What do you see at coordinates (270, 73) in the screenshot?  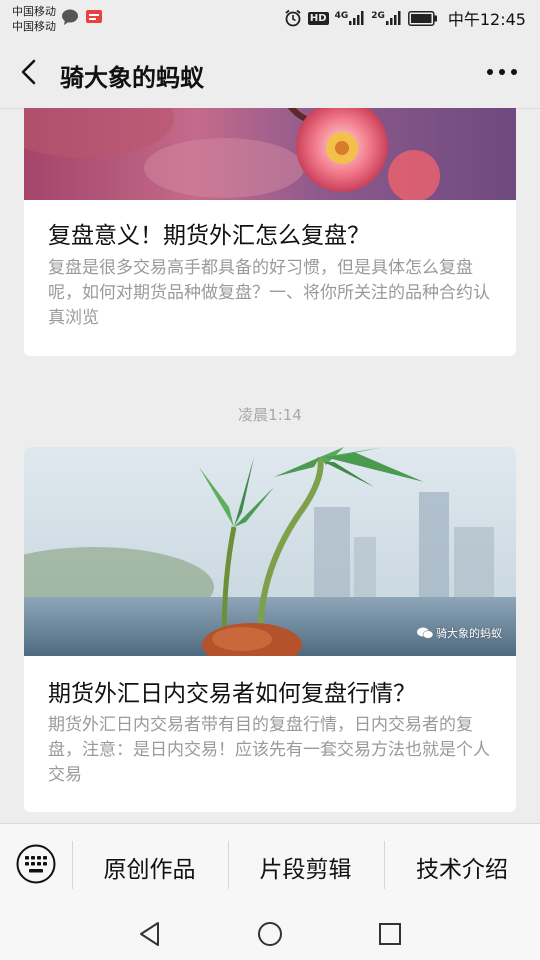 I see `title-bar: 骑大象的蚂蚁` at bounding box center [270, 73].